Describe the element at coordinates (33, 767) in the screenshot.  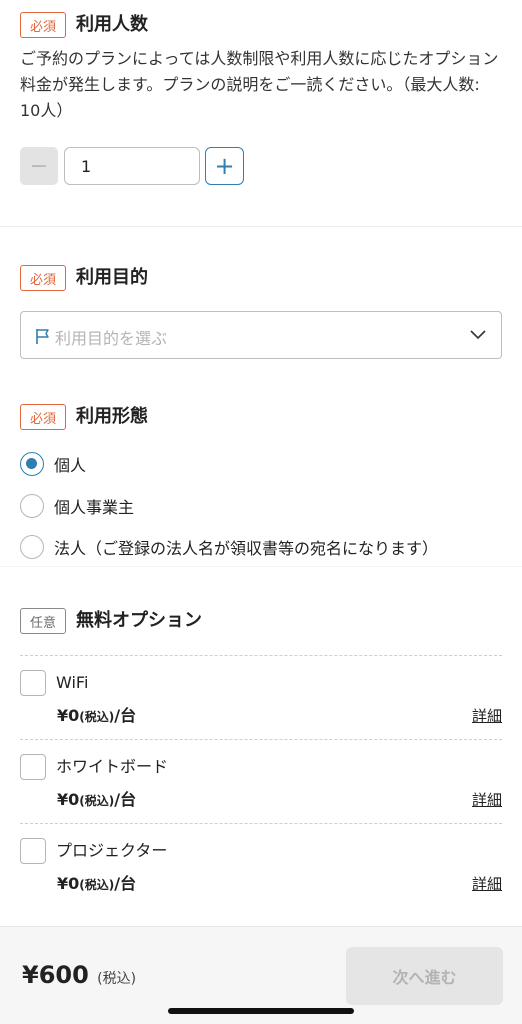
I see `option-checkbox-whiteboard` at that location.